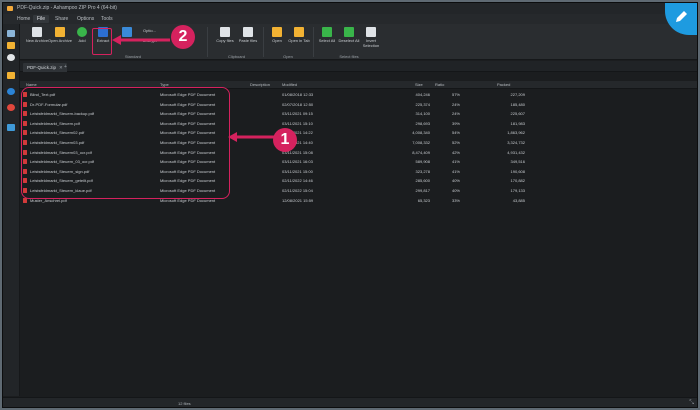  I want to click on file-size: 589,908, so click(422, 162).